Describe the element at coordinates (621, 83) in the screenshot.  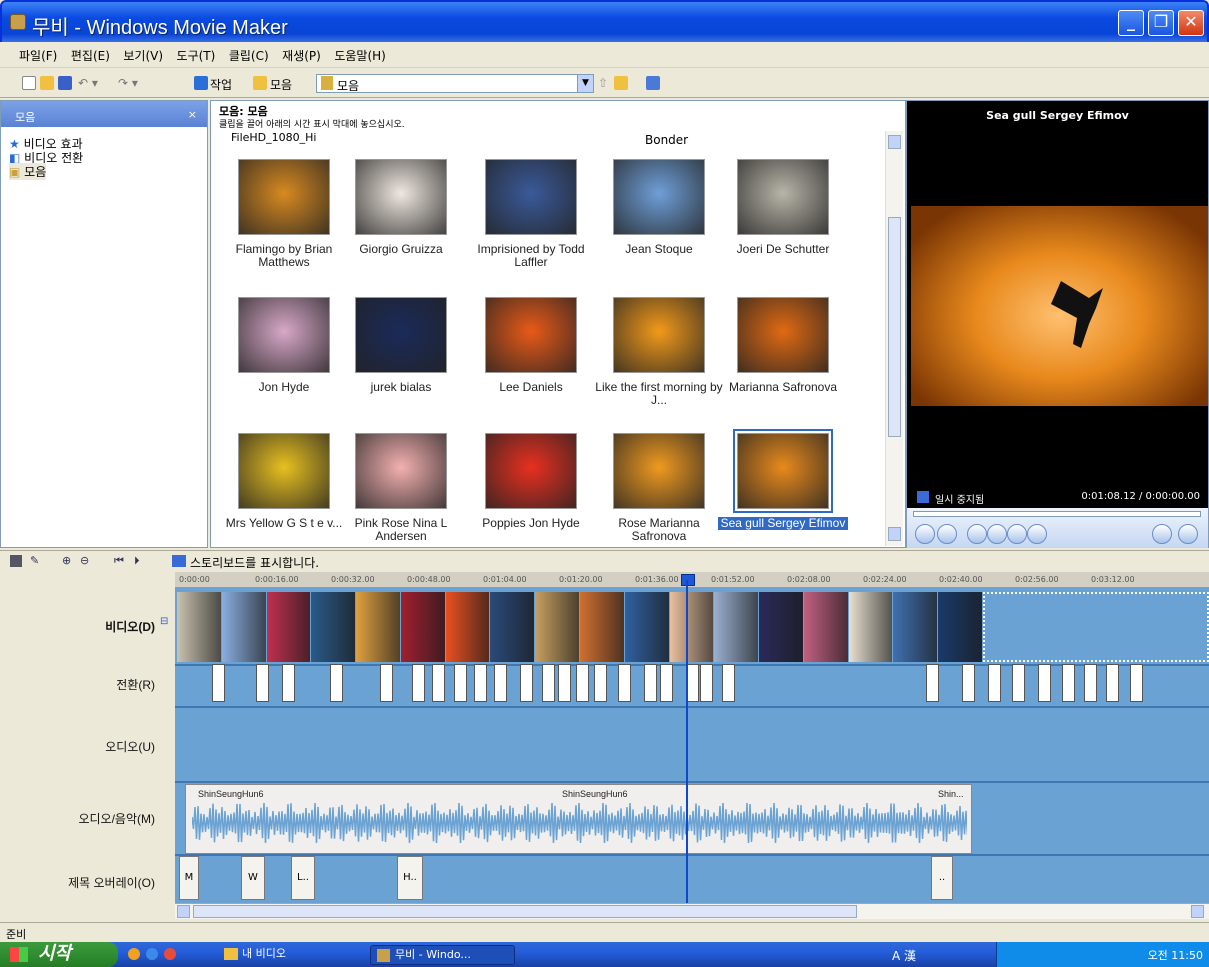
I see `new-folder-icon` at that location.